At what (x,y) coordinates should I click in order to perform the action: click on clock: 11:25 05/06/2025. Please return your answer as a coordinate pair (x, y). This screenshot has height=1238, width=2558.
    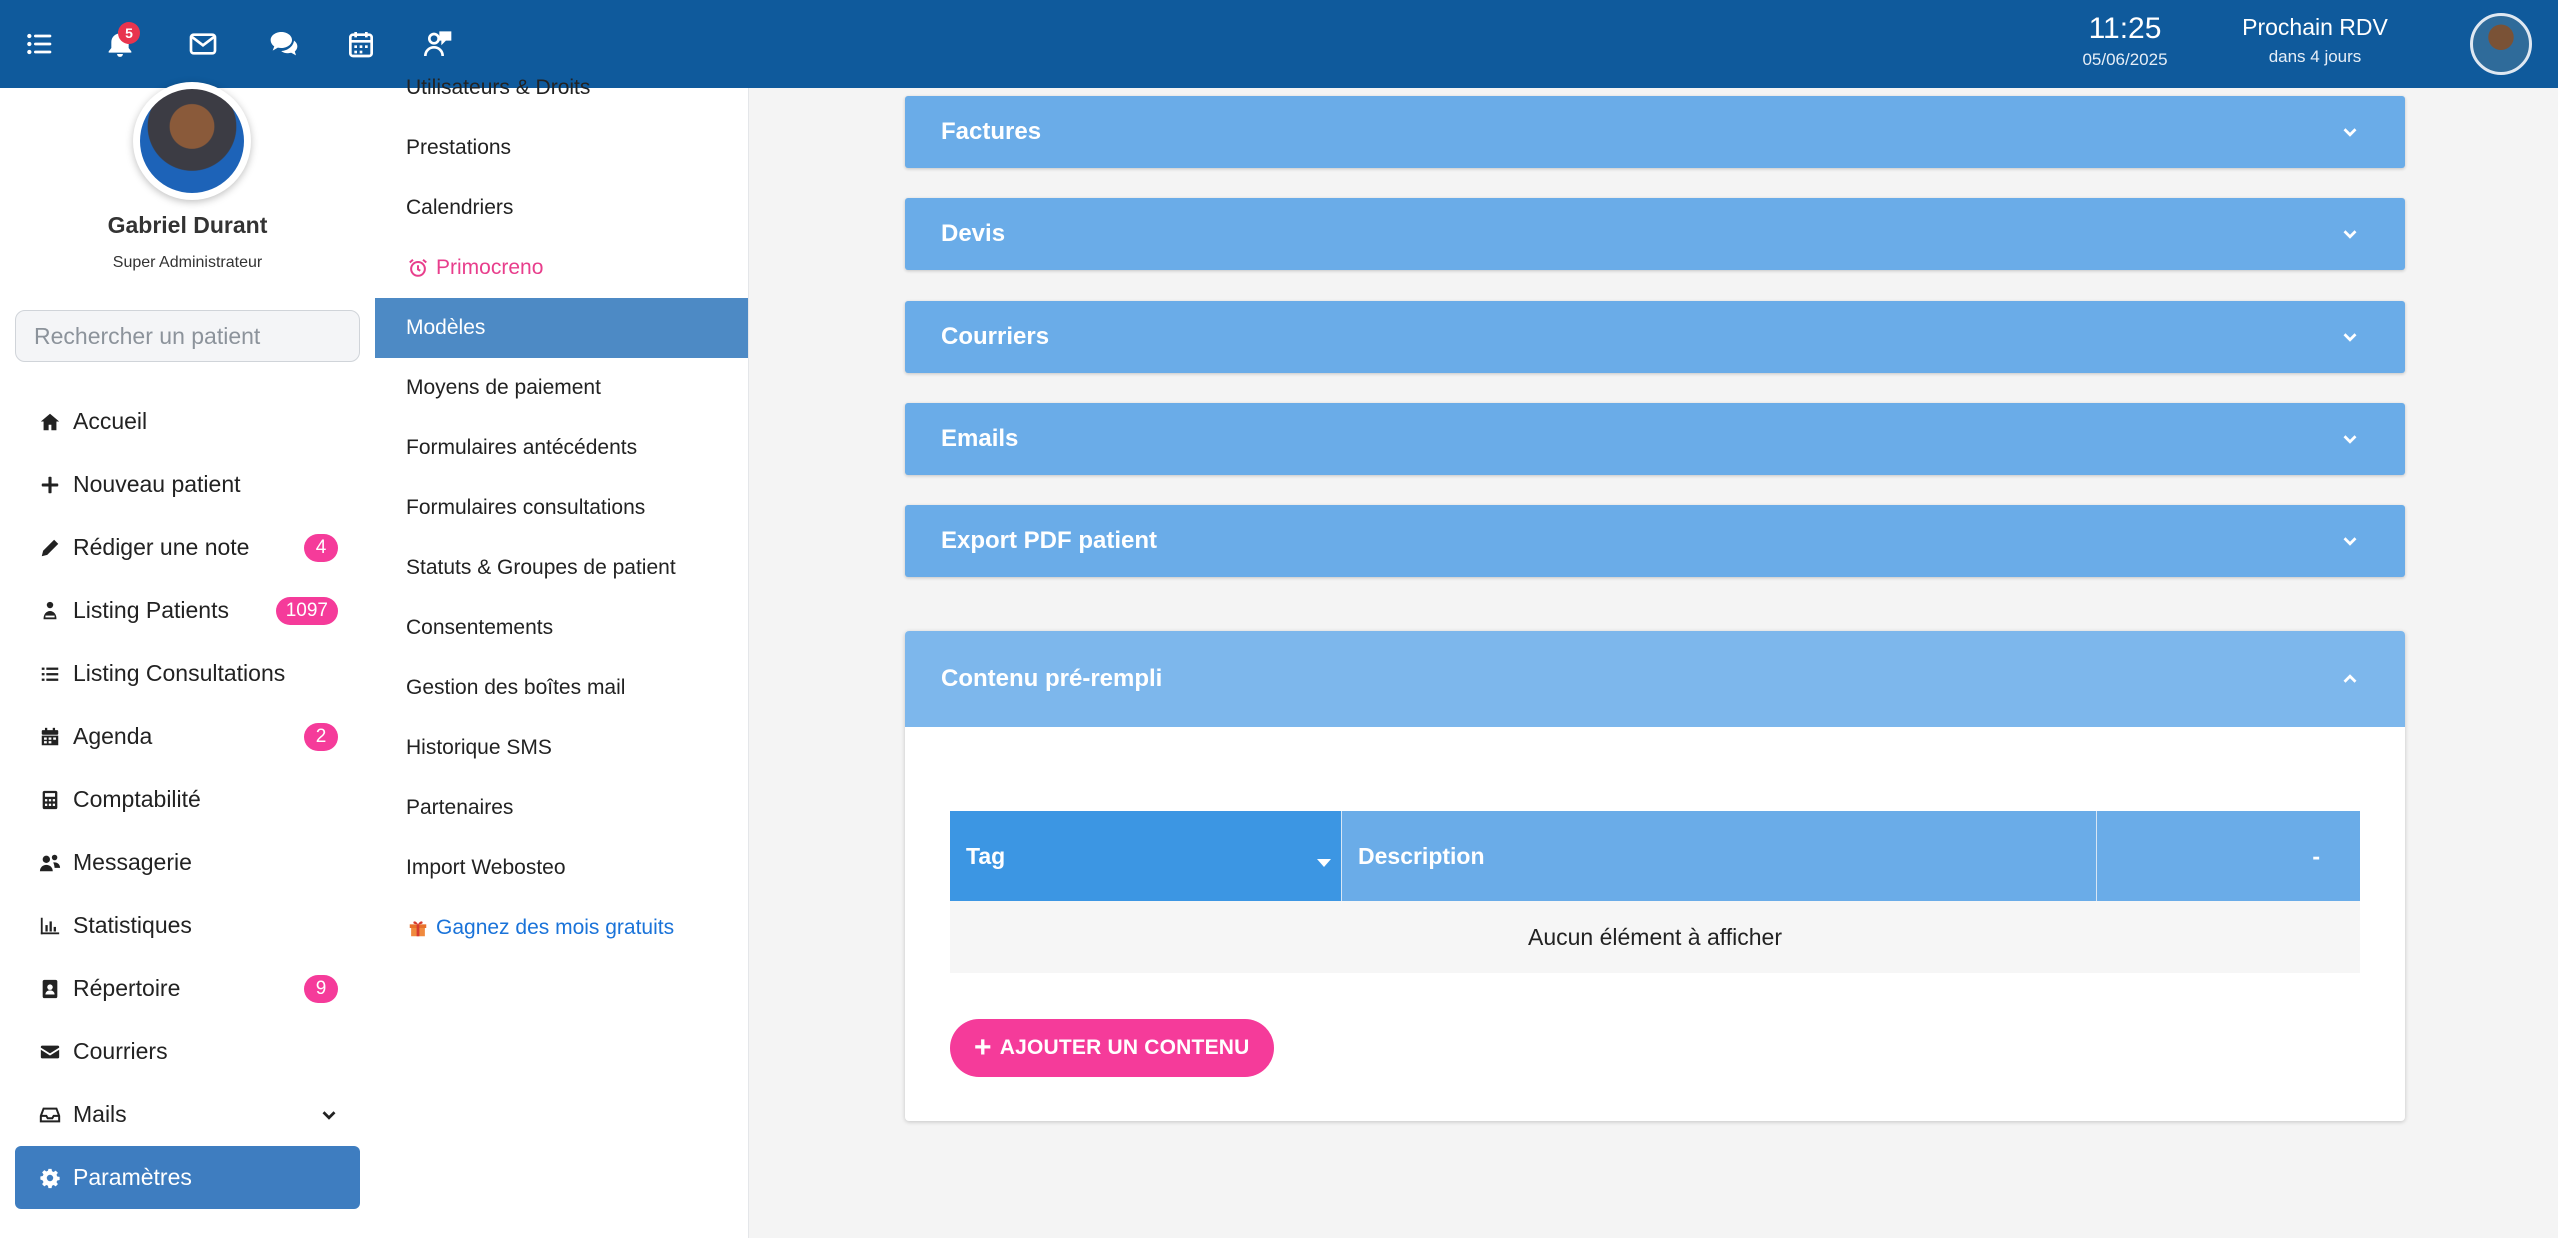
    Looking at the image, I should click on (2125, 41).